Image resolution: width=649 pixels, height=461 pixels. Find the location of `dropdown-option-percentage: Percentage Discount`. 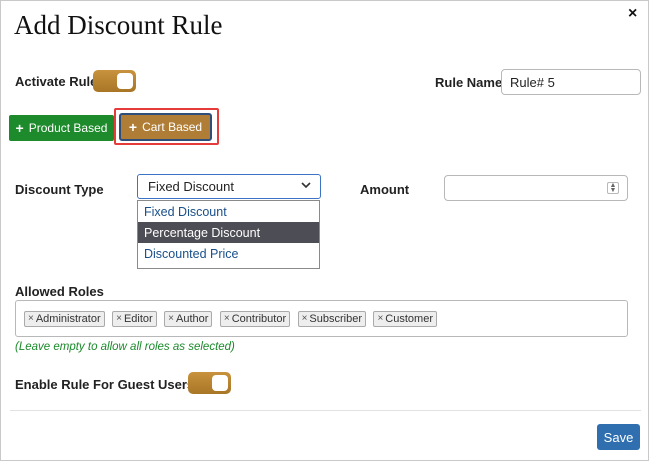

dropdown-option-percentage: Percentage Discount is located at coordinates (228, 232).